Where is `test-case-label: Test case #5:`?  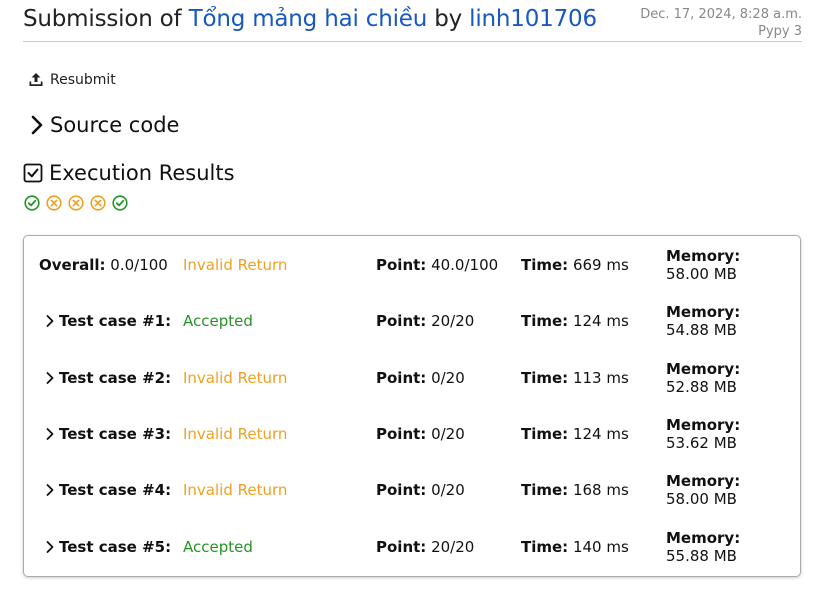 test-case-label: Test case #5: is located at coordinates (115, 547).